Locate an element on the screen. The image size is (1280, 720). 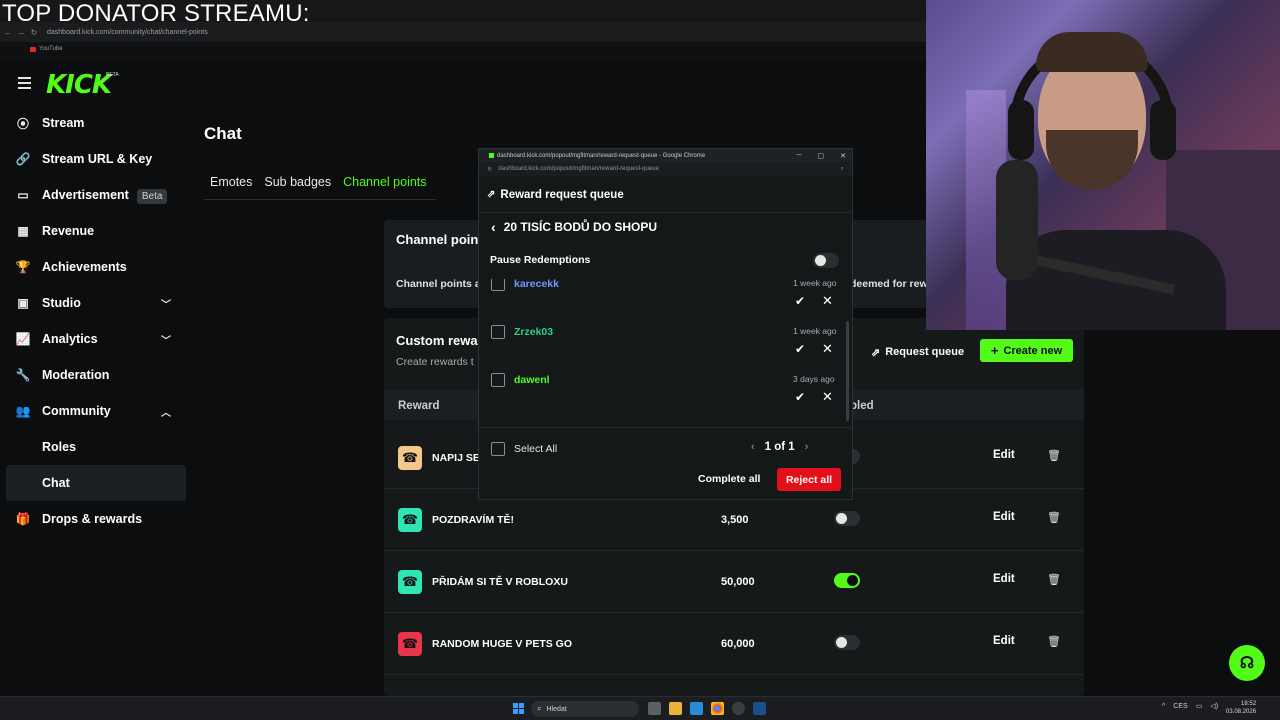
request-queue-label: Request queue is located at coordinates (925, 352).